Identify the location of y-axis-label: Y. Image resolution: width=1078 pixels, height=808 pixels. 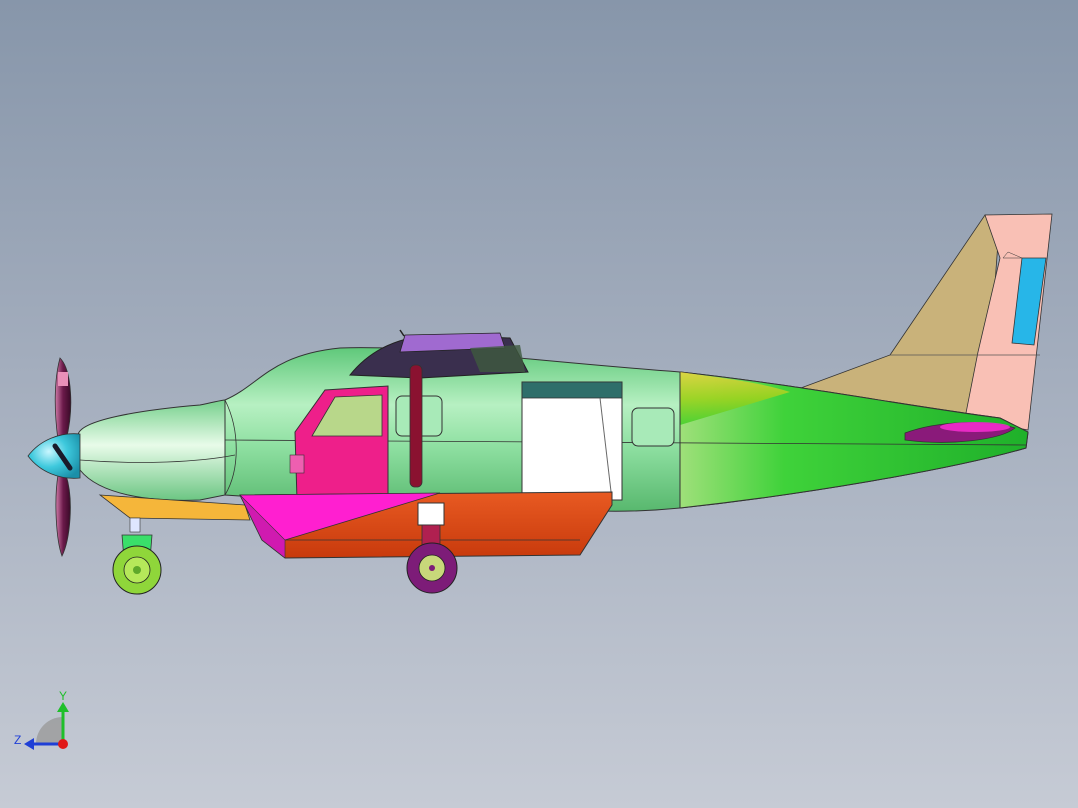
(63, 696).